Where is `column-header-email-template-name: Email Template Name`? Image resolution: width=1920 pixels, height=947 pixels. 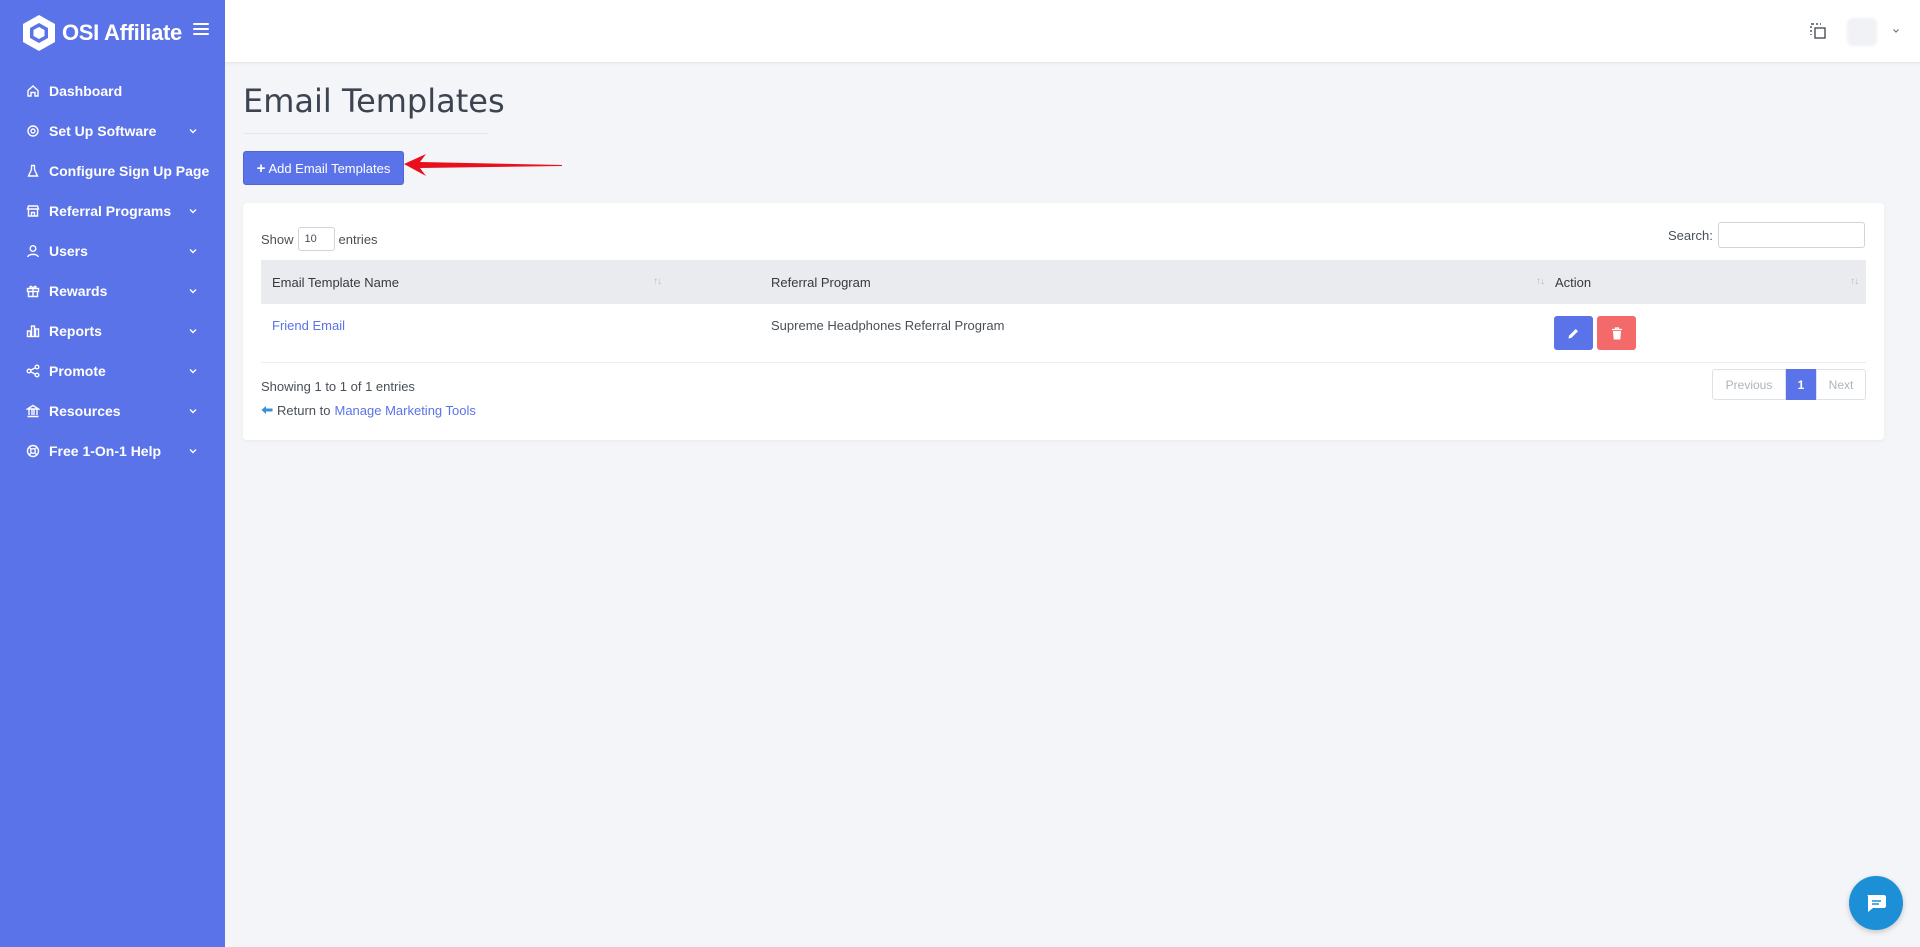
column-header-email-template-name: Email Template Name is located at coordinates (335, 282).